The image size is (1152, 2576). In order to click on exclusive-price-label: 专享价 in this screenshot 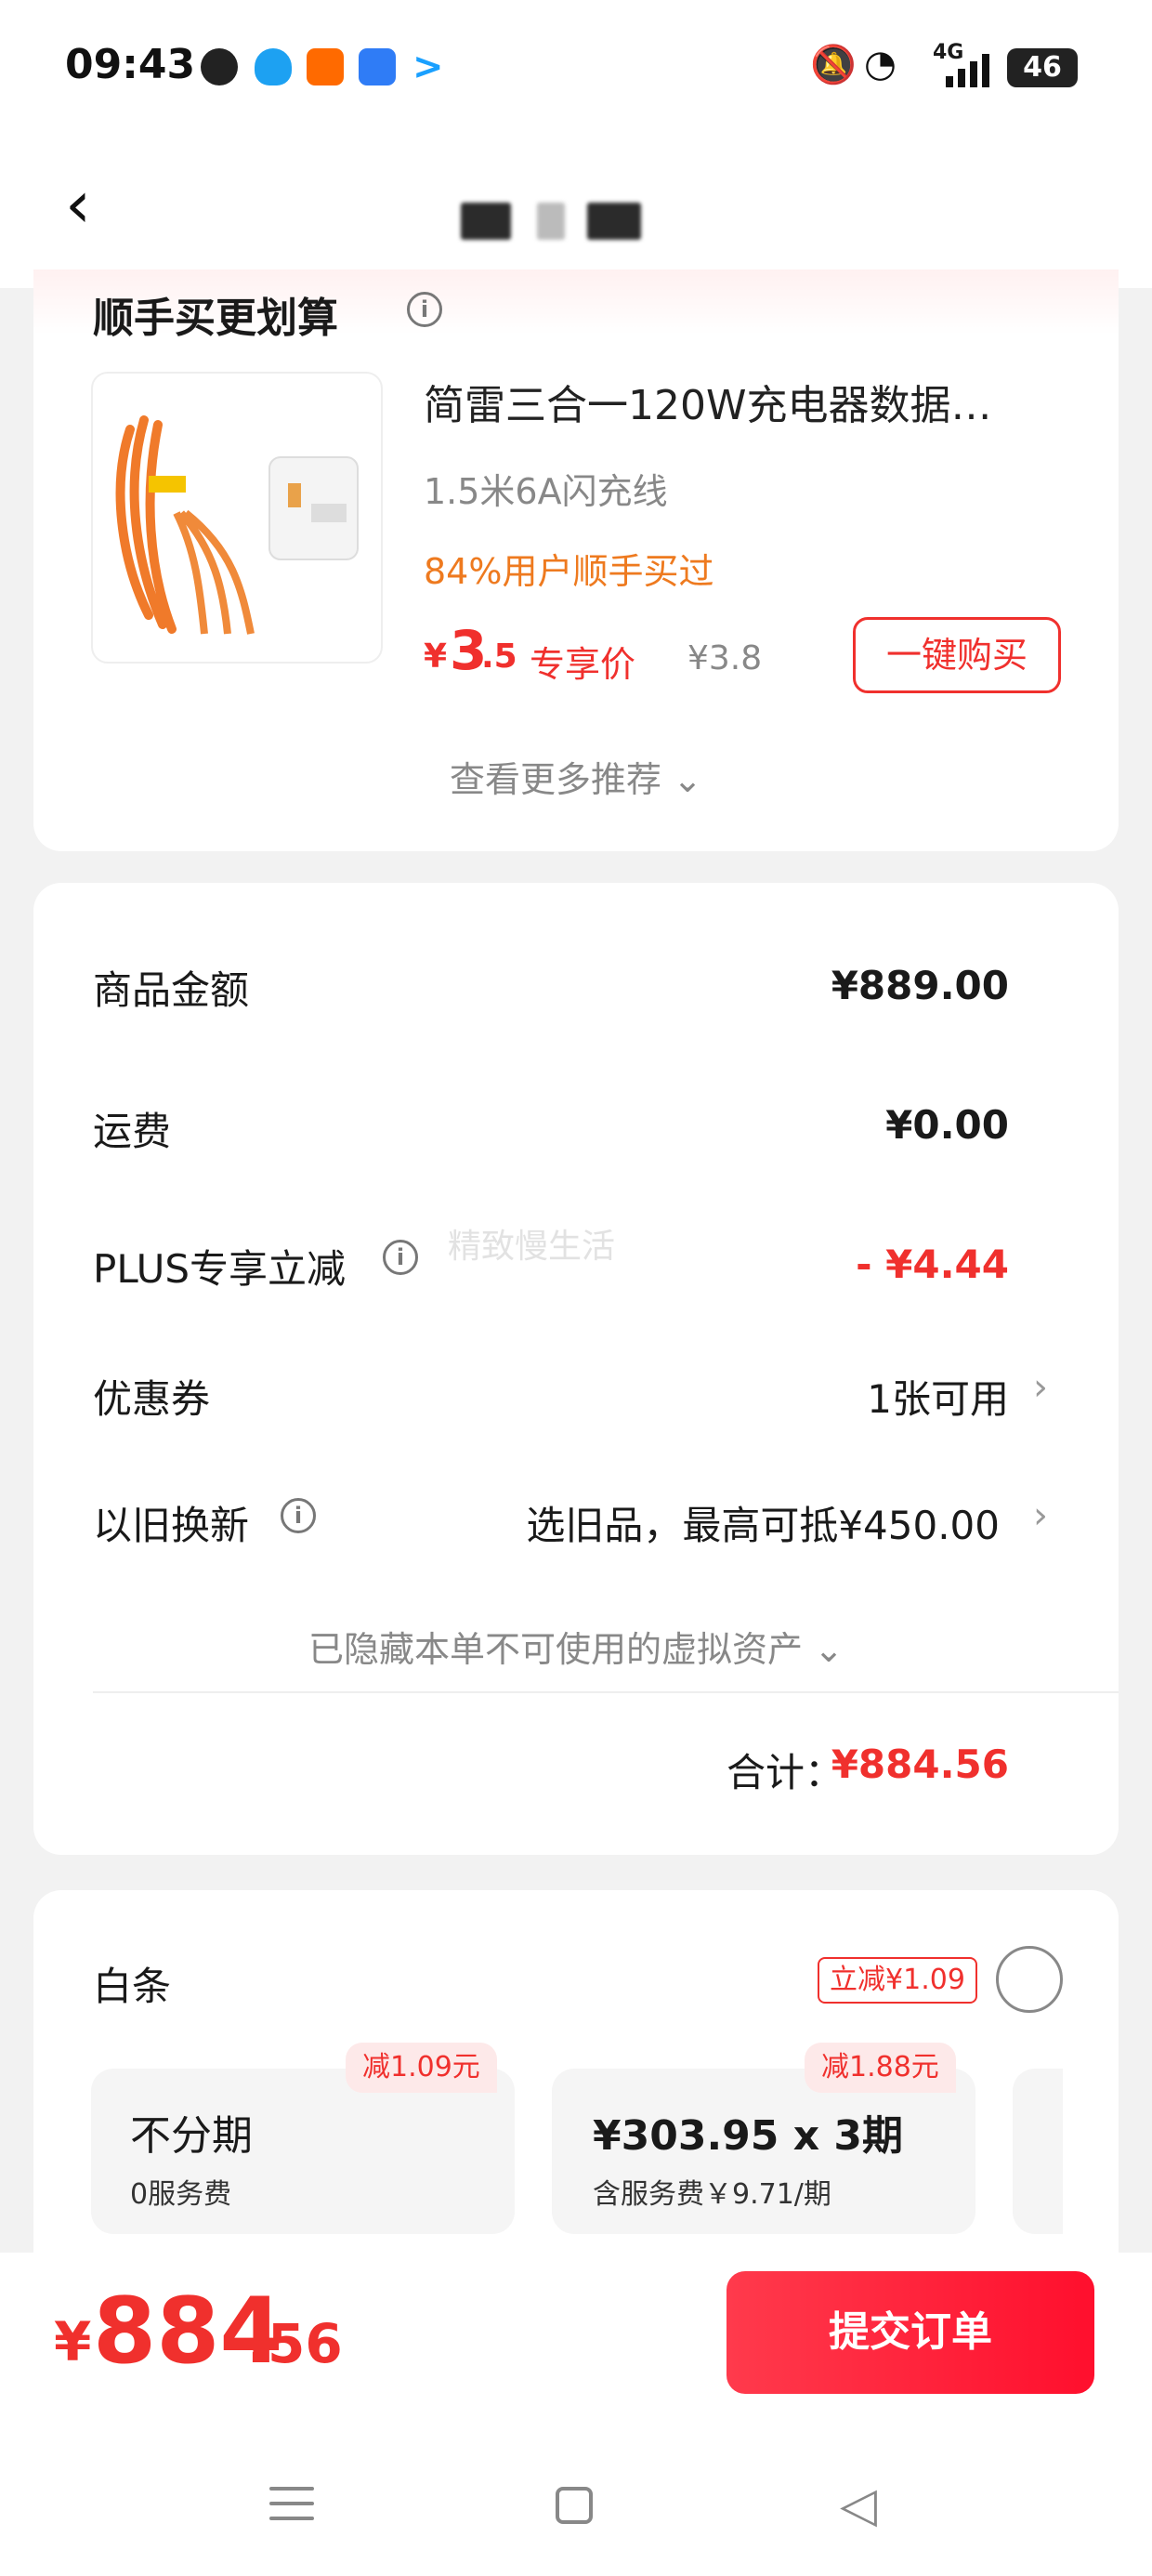, I will do `click(583, 664)`.